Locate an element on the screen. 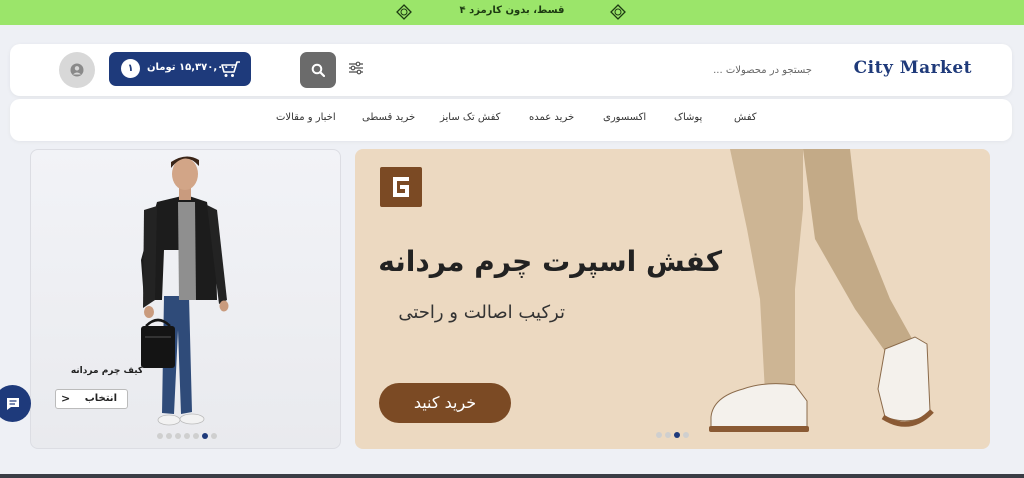  side-banner-select-label: انتخاب is located at coordinates (100, 398).